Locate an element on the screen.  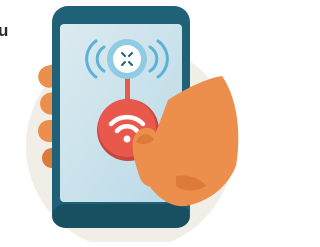
edge-text-fragment: u is located at coordinates (4, 30).